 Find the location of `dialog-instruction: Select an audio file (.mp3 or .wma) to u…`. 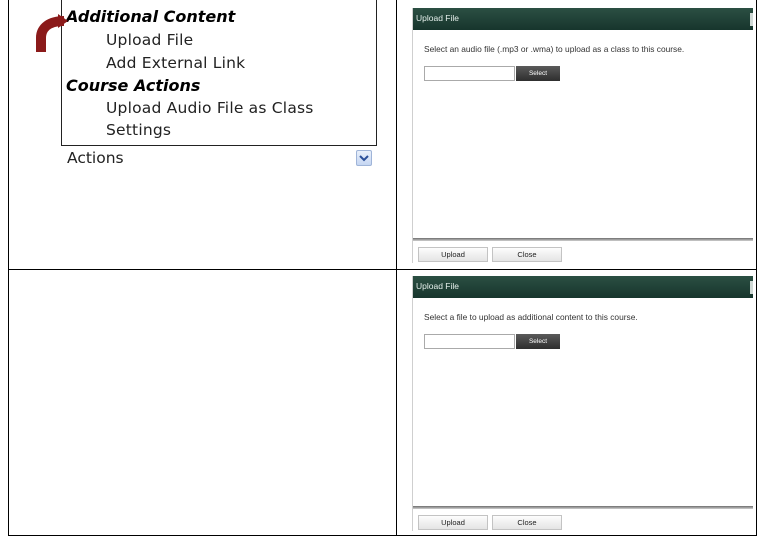

dialog-instruction: Select an audio file (.mp3 or .wma) to u… is located at coordinates (554, 49).